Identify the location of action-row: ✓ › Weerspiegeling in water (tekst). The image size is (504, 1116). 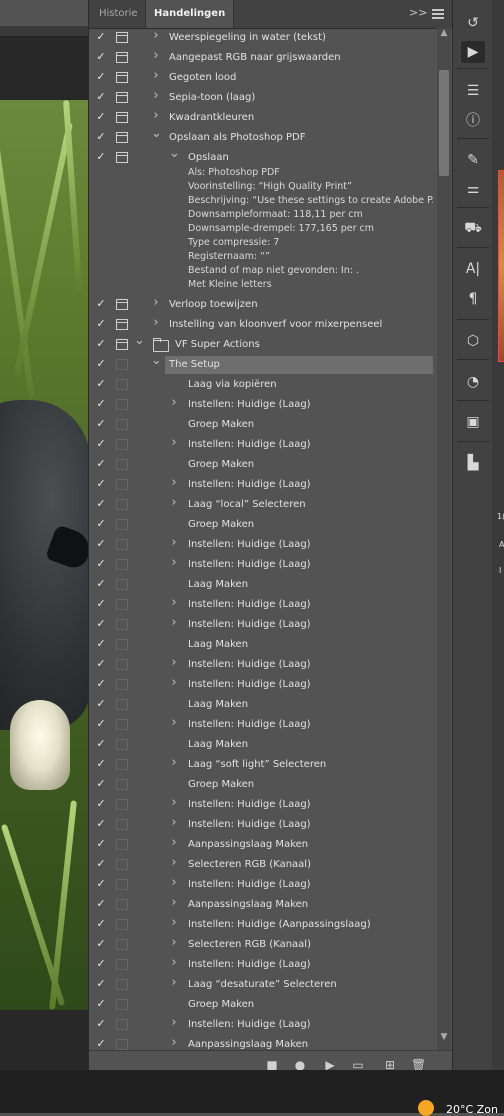
(263, 38).